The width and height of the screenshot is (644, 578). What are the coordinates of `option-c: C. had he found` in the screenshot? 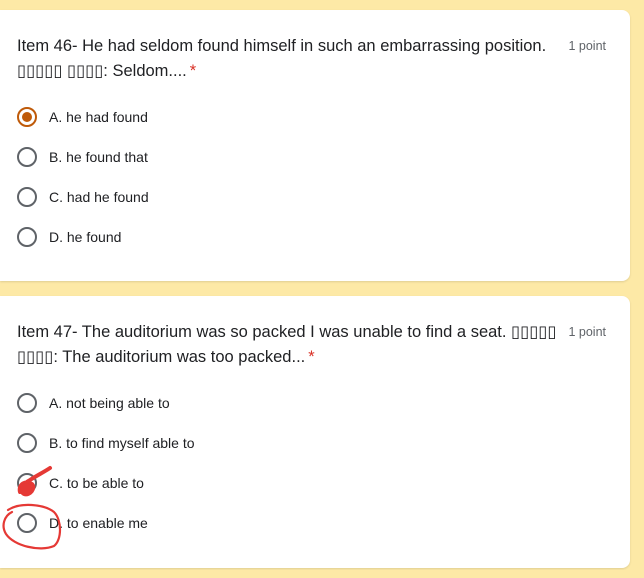 It's located at (83, 197).